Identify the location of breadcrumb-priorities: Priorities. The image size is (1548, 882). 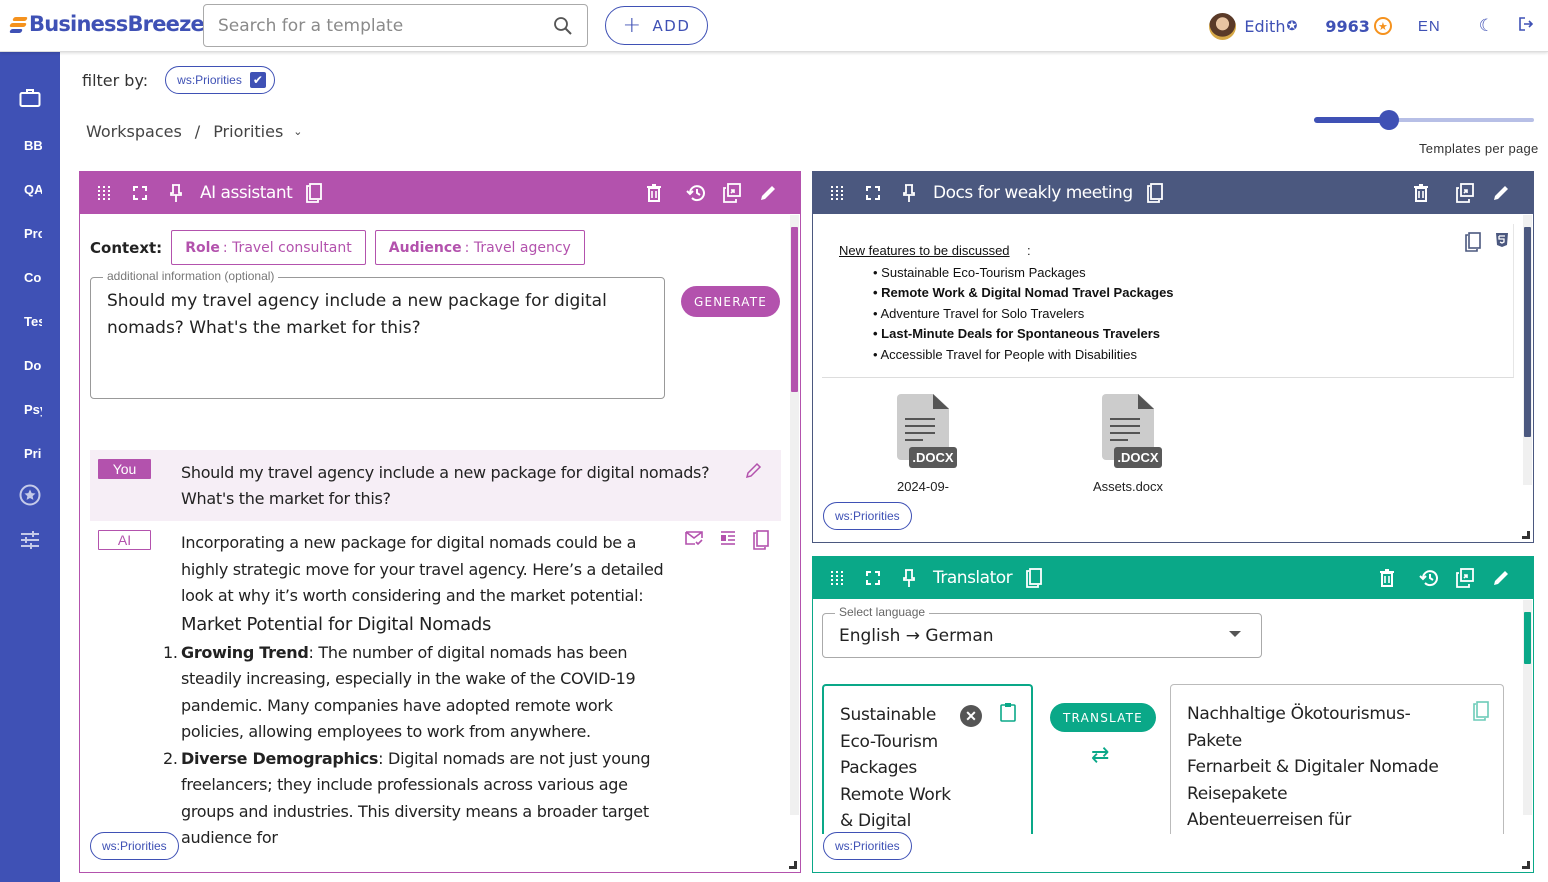
(248, 131).